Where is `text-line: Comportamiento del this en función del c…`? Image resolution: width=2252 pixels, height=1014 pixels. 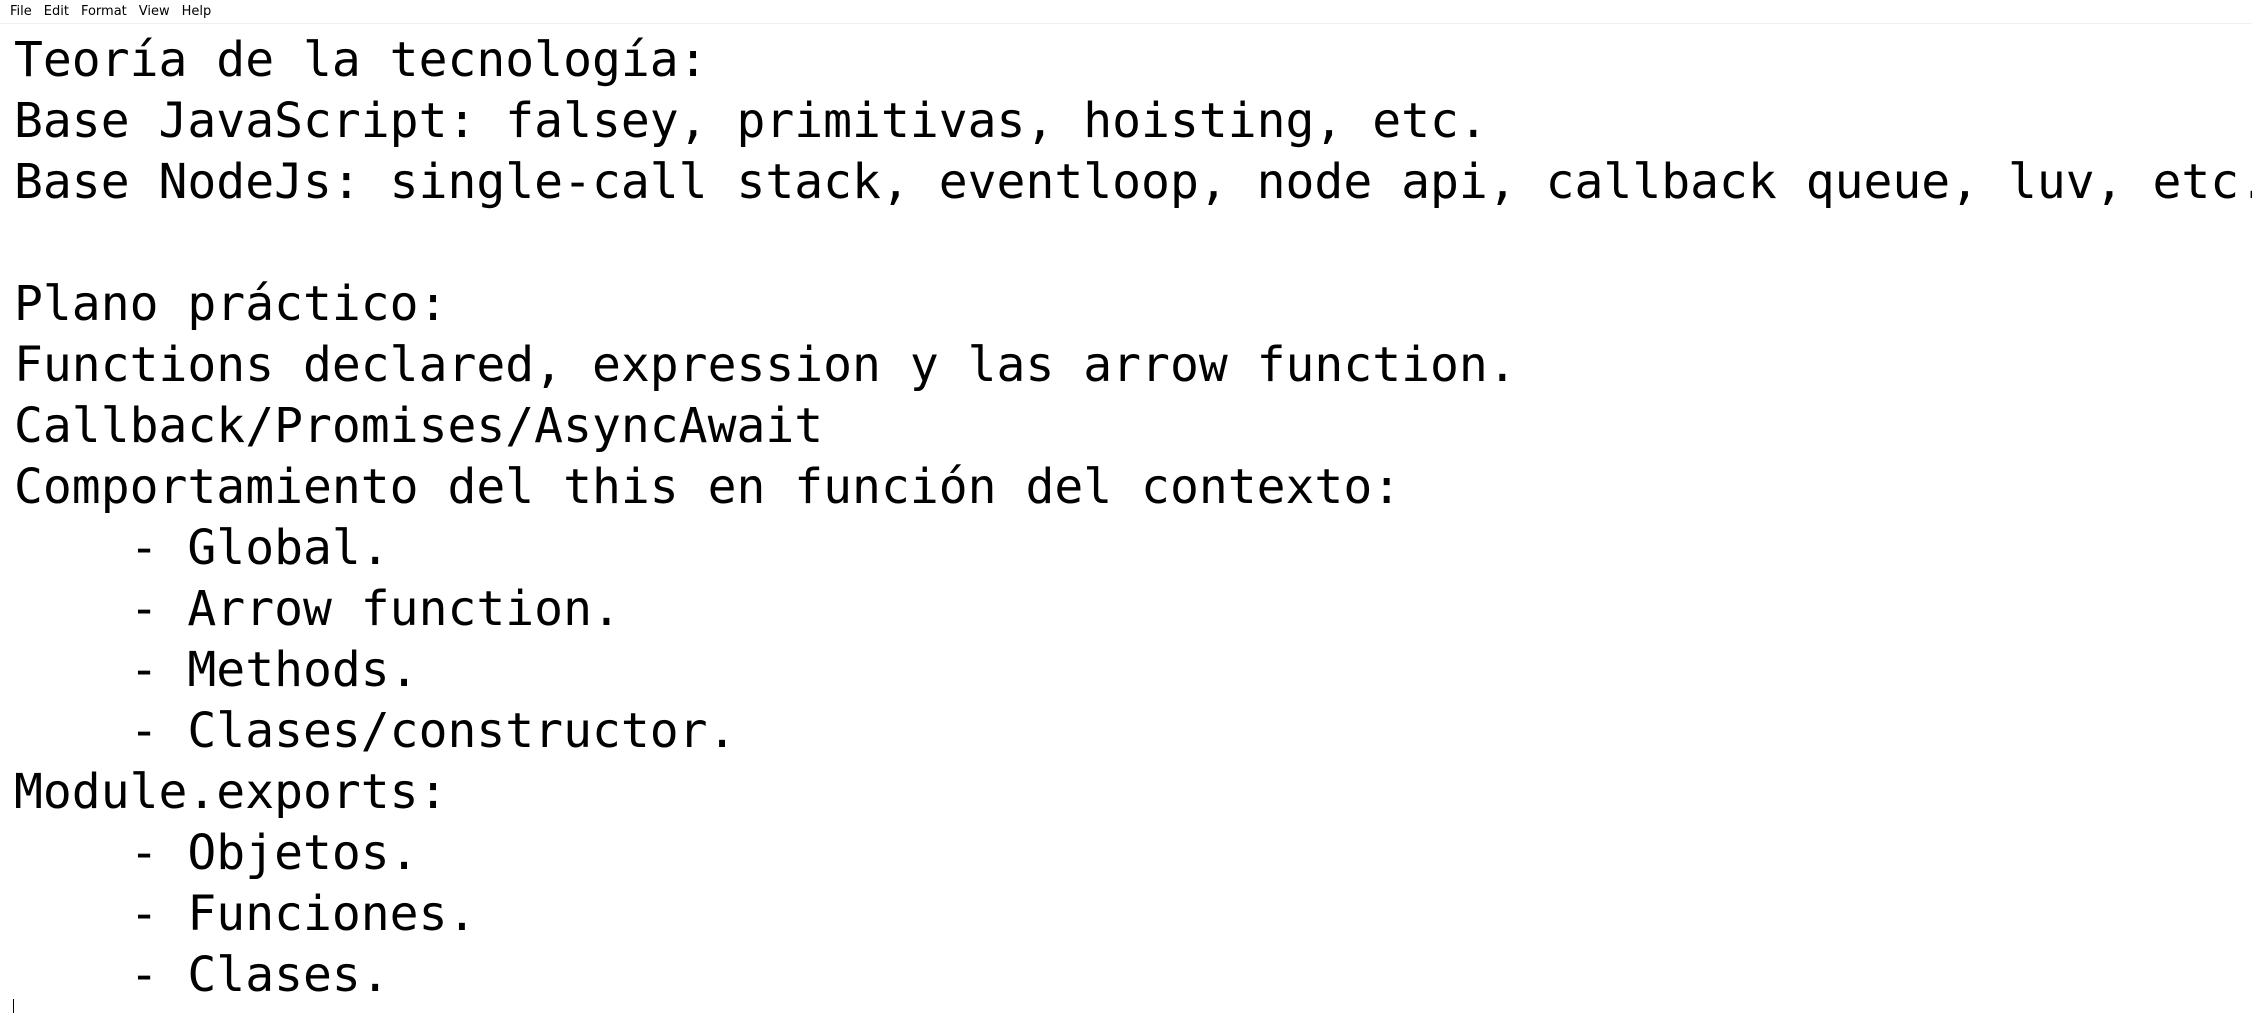
text-line: Comportamiento del this en función del c… is located at coordinates (708, 487).